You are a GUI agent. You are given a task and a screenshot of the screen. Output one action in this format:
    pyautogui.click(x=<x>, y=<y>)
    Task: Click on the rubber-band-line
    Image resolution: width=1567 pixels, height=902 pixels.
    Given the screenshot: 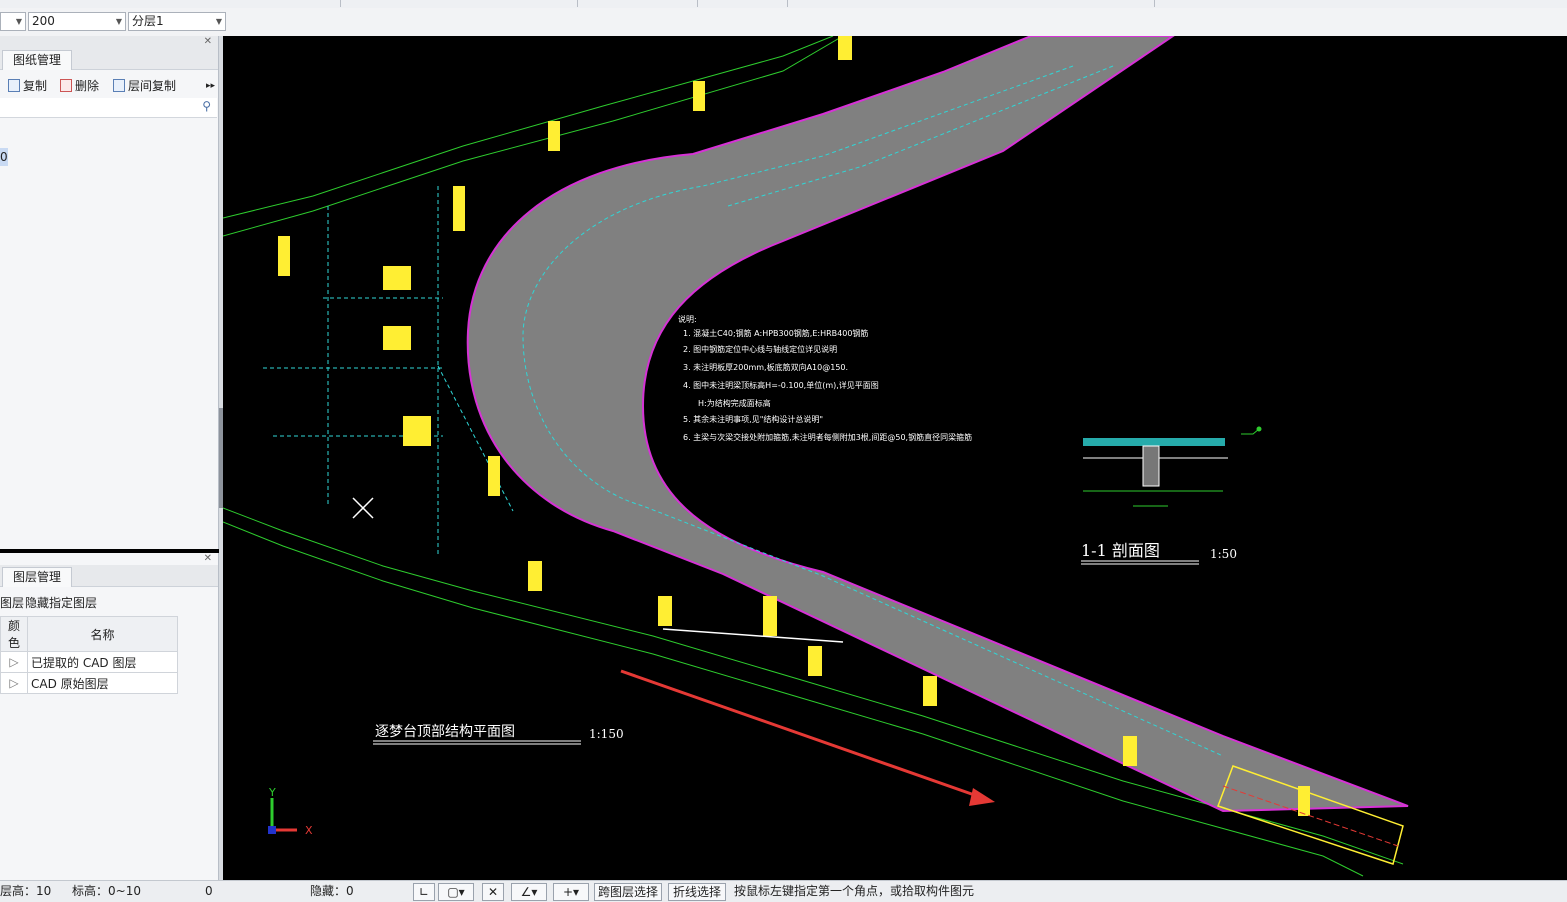 What is the action you would take?
    pyautogui.click(x=753, y=635)
    